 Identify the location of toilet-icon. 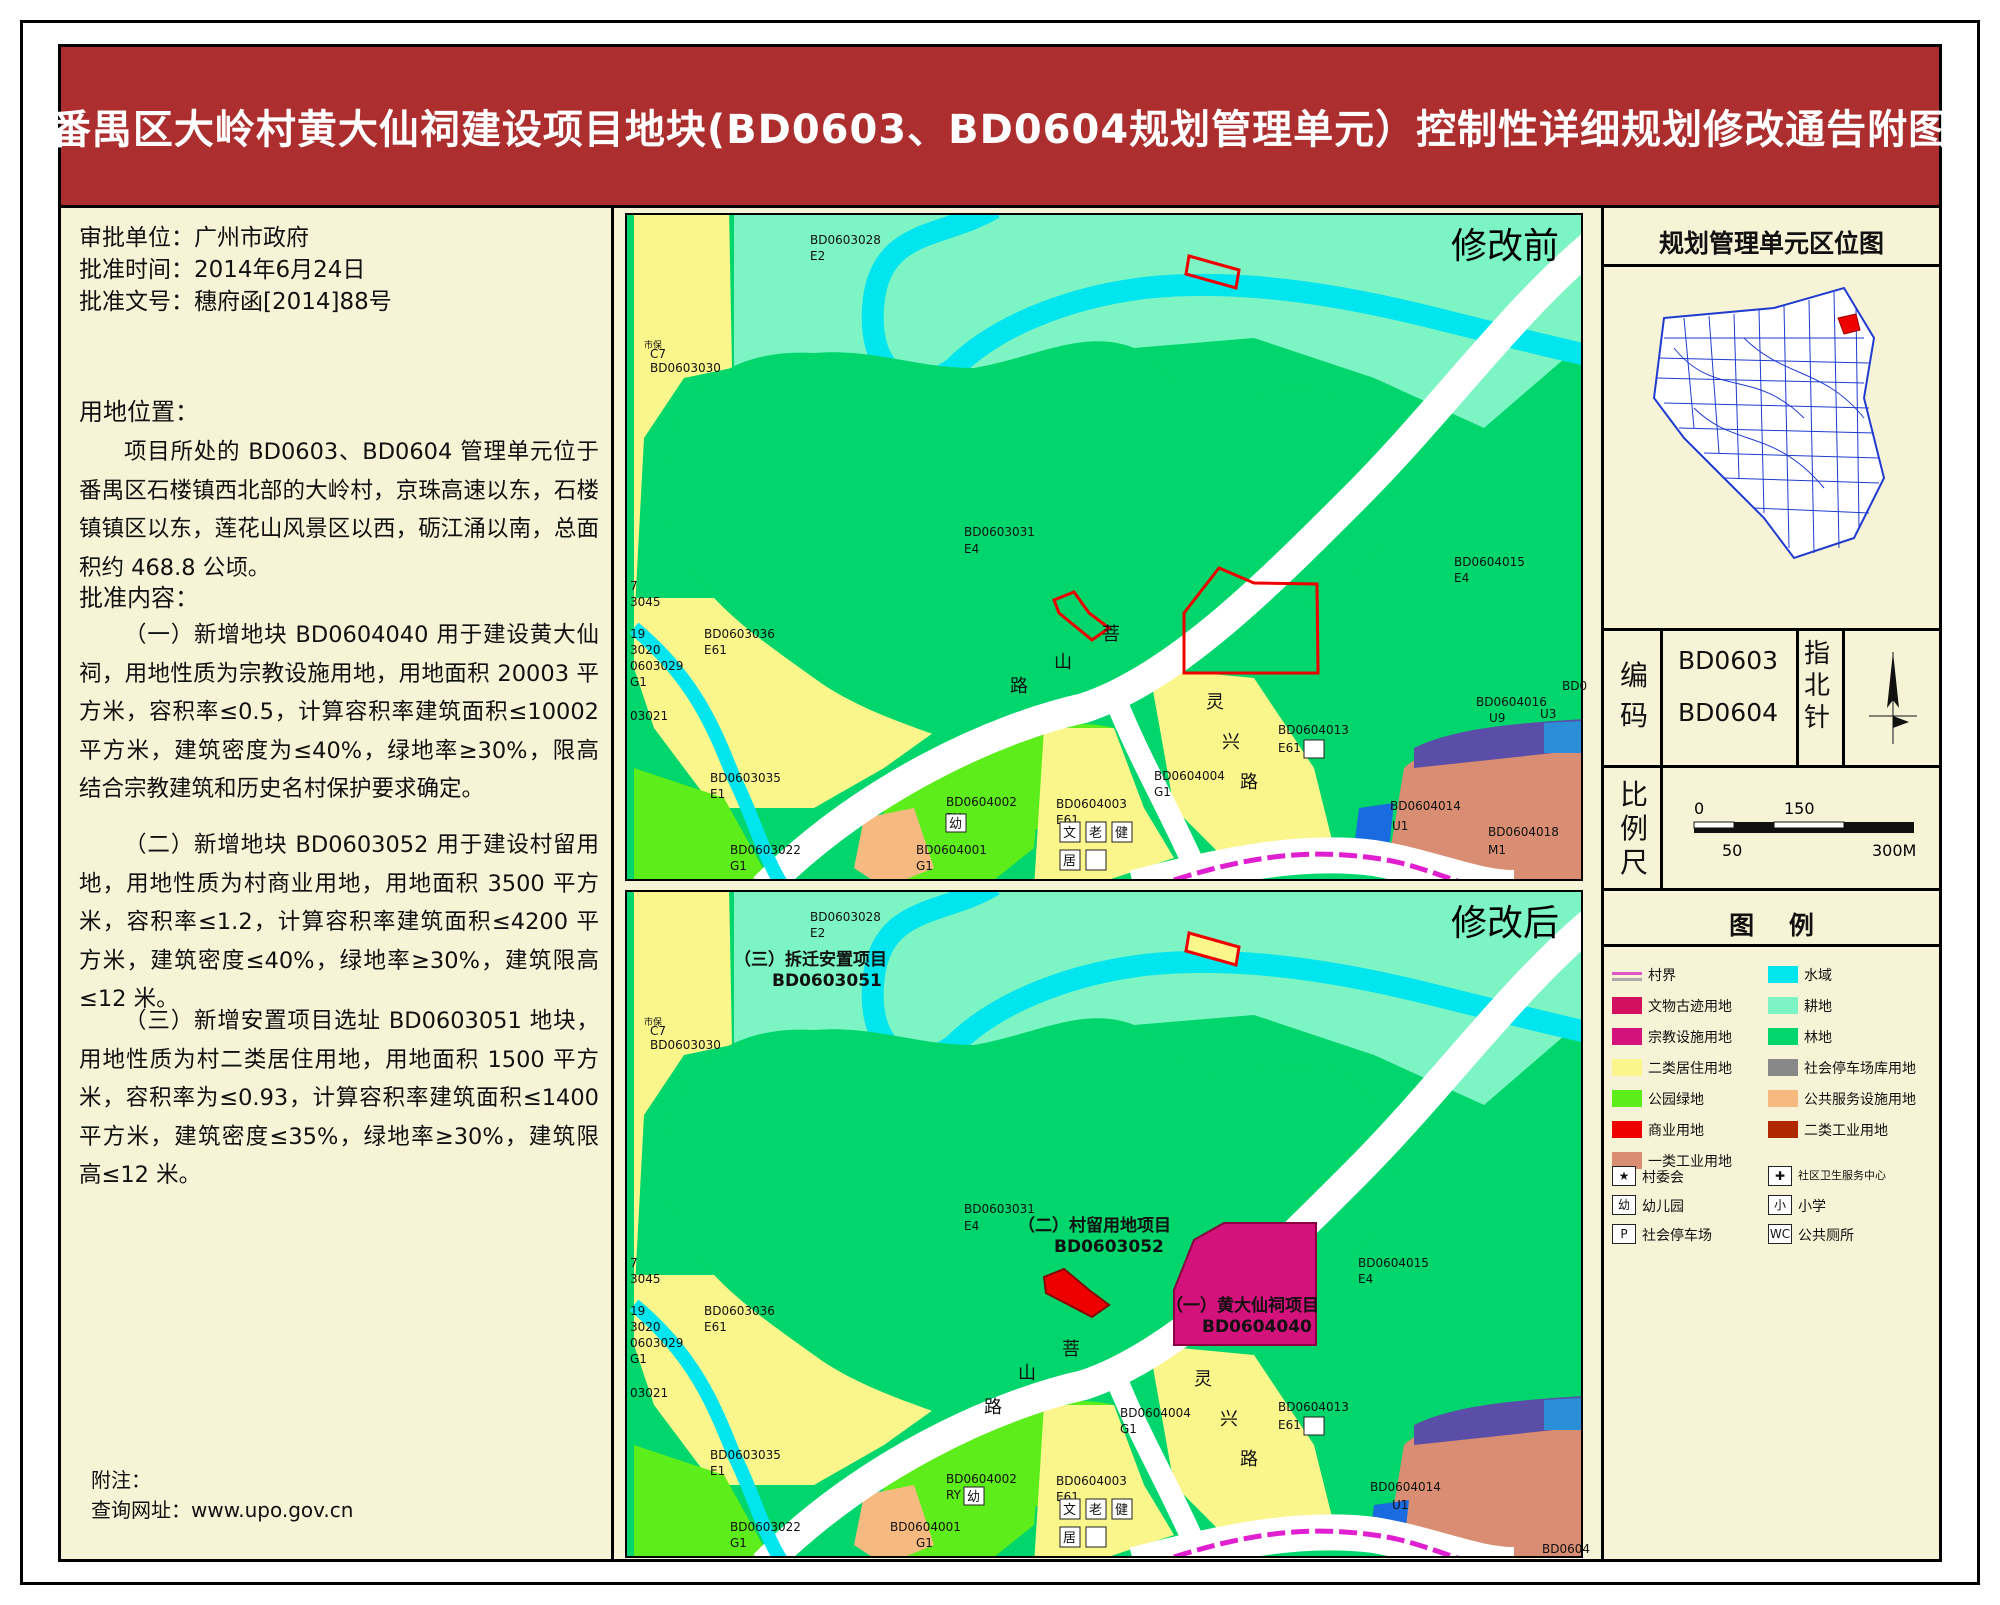
(1314, 749).